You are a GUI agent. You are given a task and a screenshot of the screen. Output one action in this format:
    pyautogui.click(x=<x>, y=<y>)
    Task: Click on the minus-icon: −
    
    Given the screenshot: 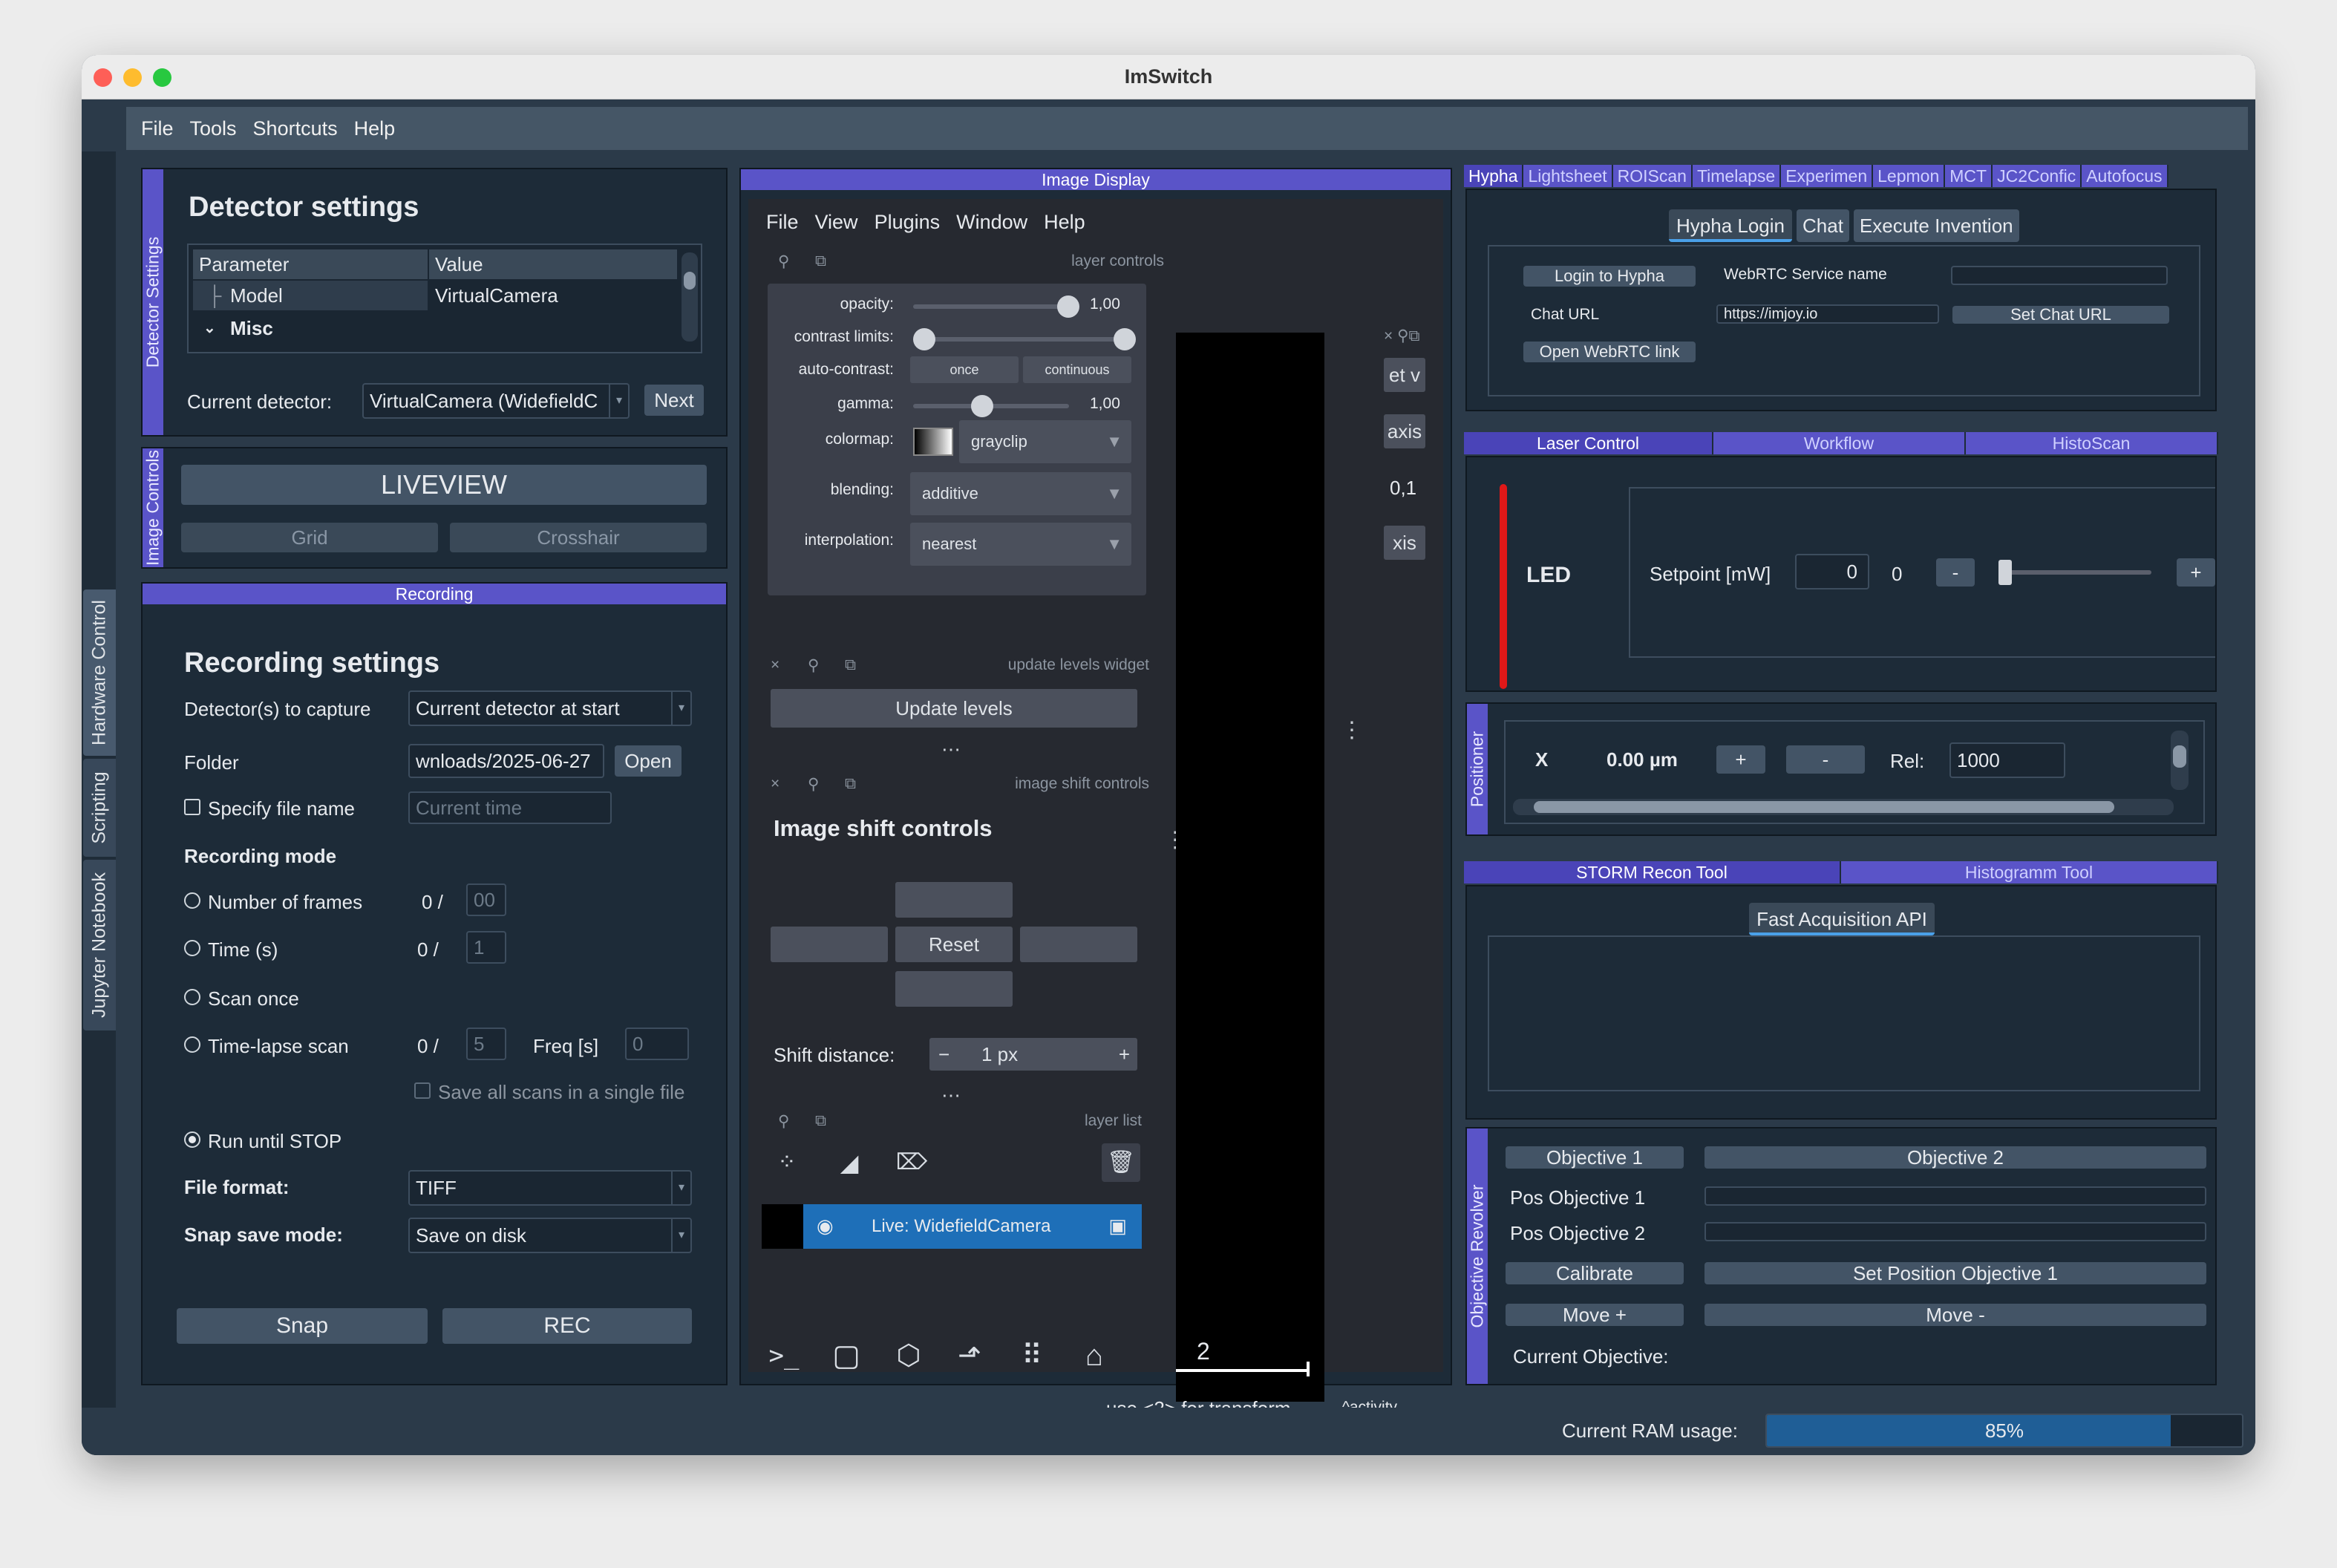 What is the action you would take?
    pyautogui.click(x=944, y=1054)
    